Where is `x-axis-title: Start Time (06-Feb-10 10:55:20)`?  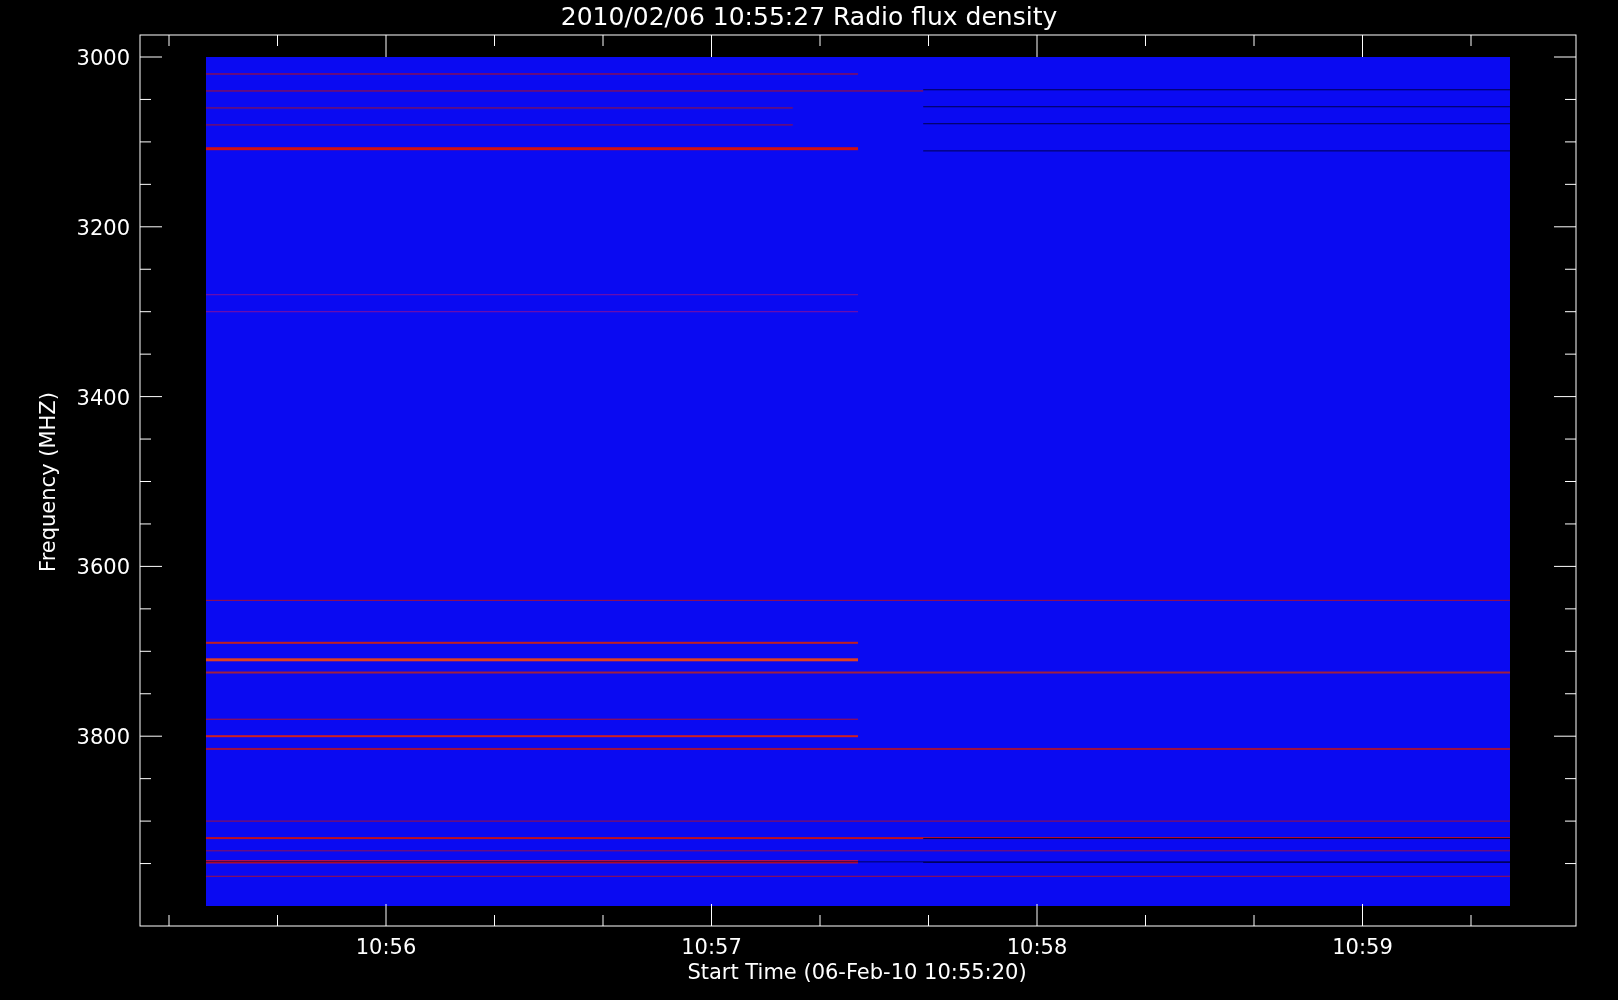 x-axis-title: Start Time (06-Feb-10 10:55:20) is located at coordinates (857, 972).